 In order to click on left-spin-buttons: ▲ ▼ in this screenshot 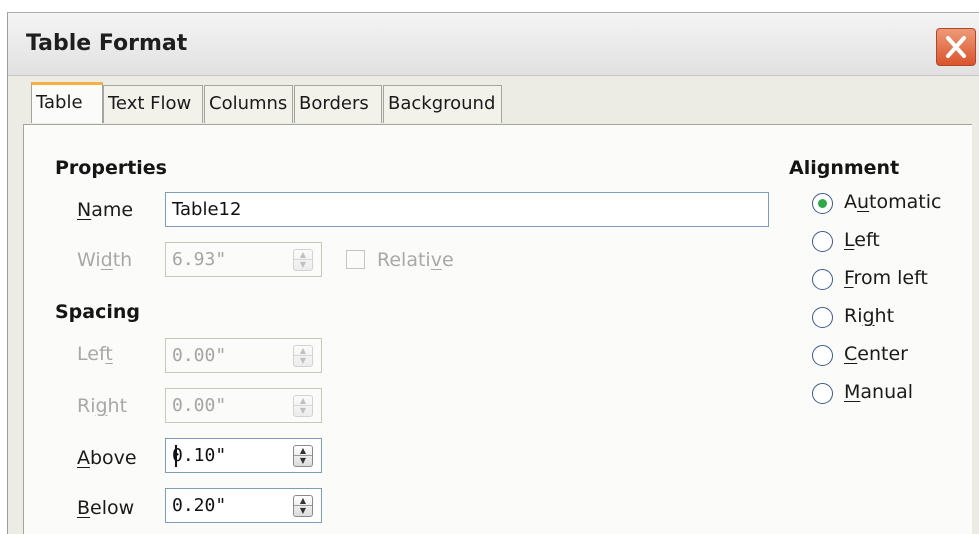, I will do `click(303, 356)`.